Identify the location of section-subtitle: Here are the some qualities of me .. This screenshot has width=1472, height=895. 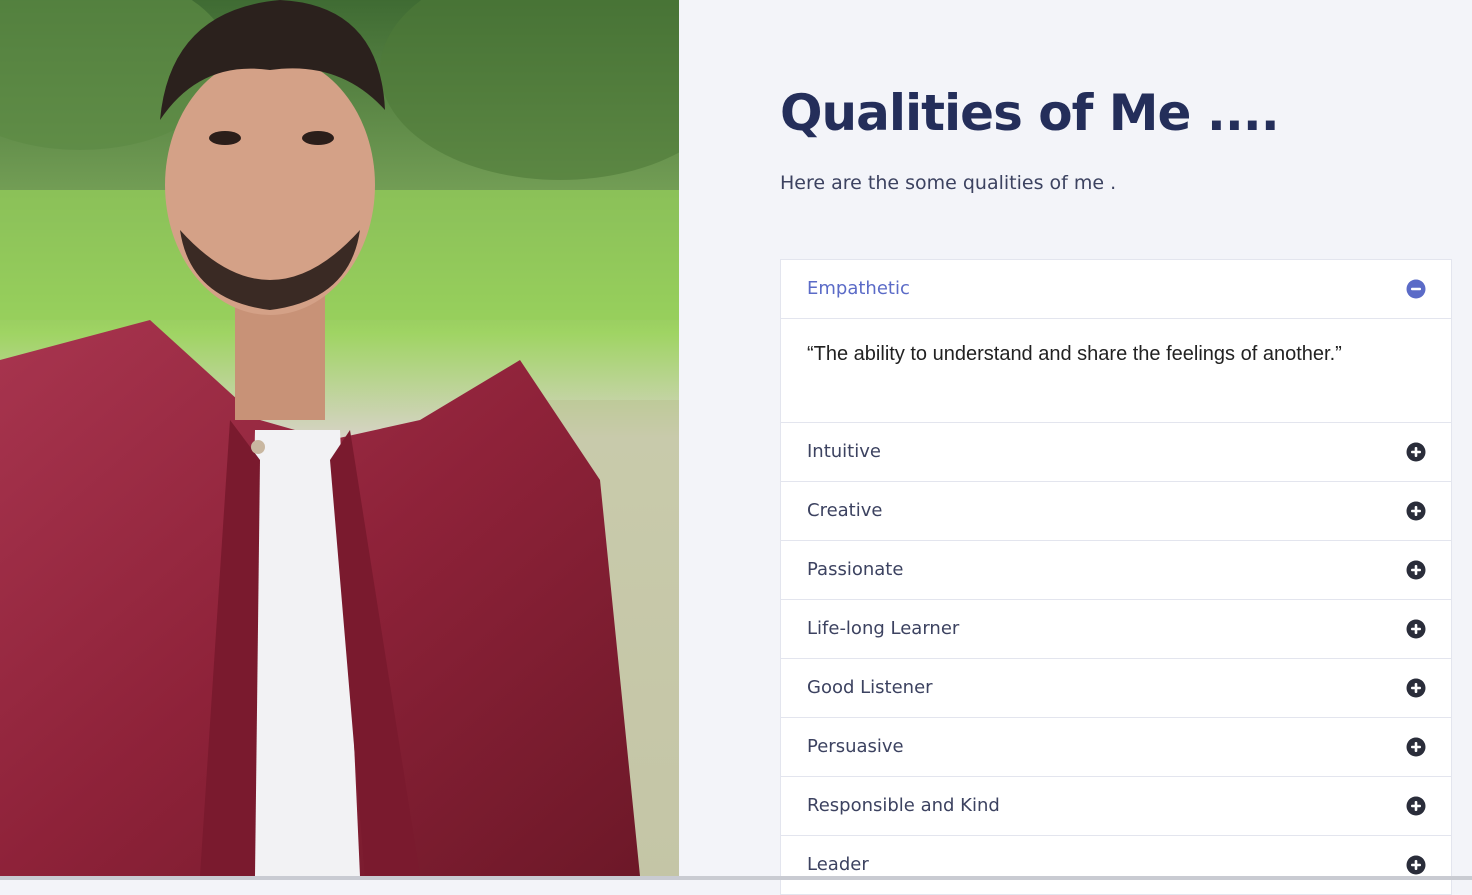
(948, 183).